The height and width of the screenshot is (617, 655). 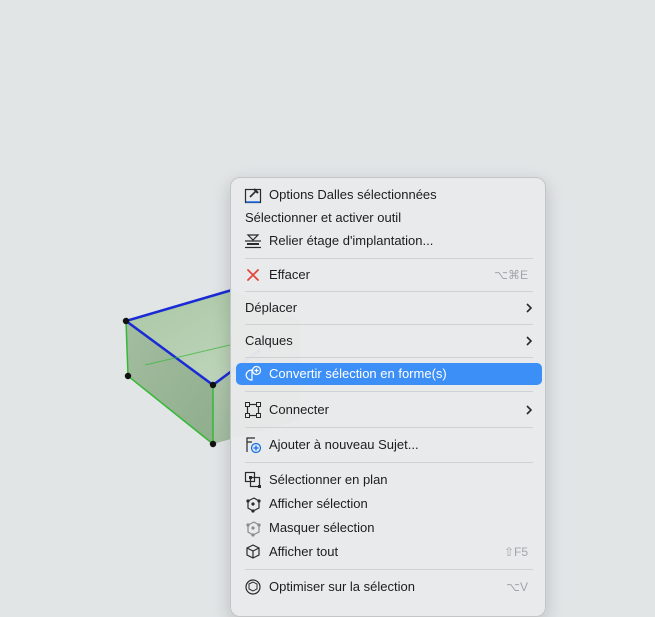 What do you see at coordinates (323, 217) in the screenshot?
I see `menu-item-label: Sélectionner et activer outil` at bounding box center [323, 217].